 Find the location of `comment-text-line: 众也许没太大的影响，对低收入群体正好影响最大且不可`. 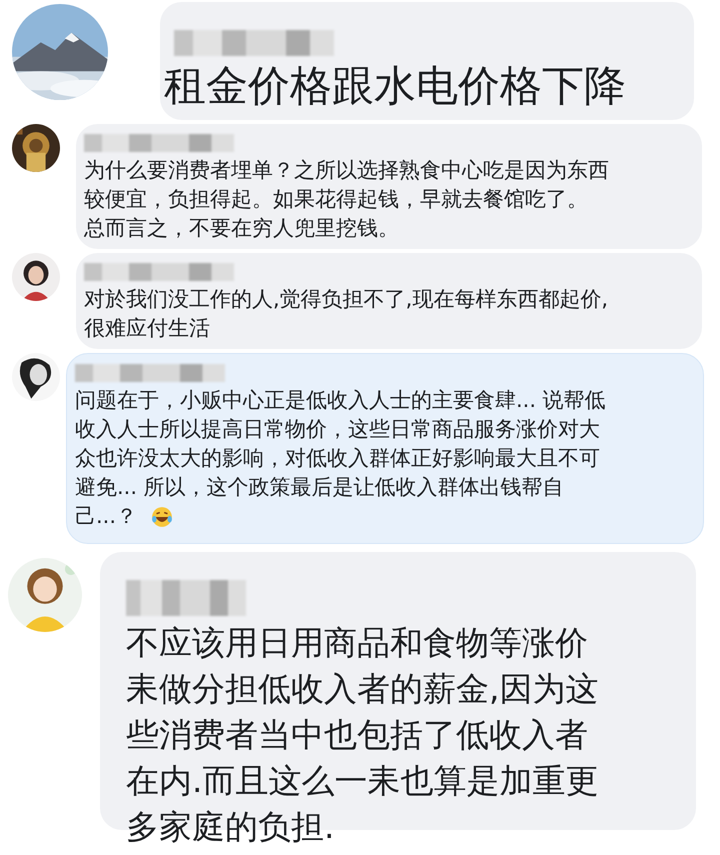

comment-text-line: 众也许没太大的影响，对低收入群体正好影响最大且不可 is located at coordinates (337, 458).